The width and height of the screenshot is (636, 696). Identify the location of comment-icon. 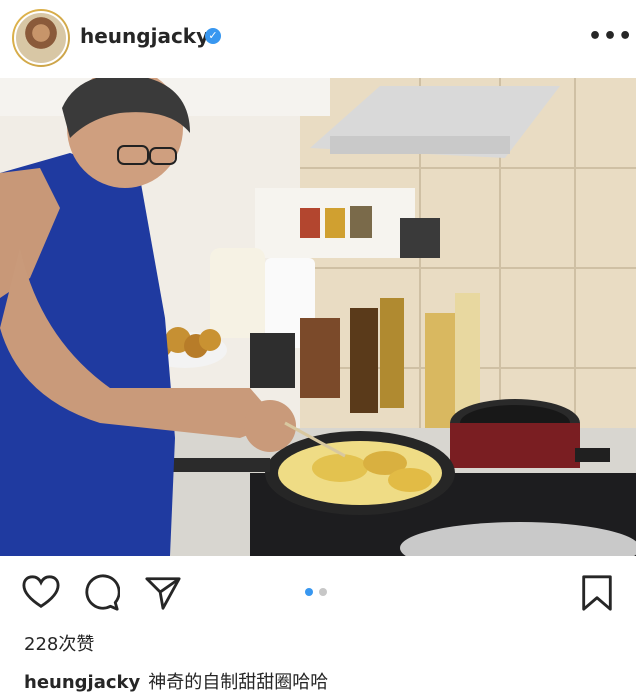
(101, 593).